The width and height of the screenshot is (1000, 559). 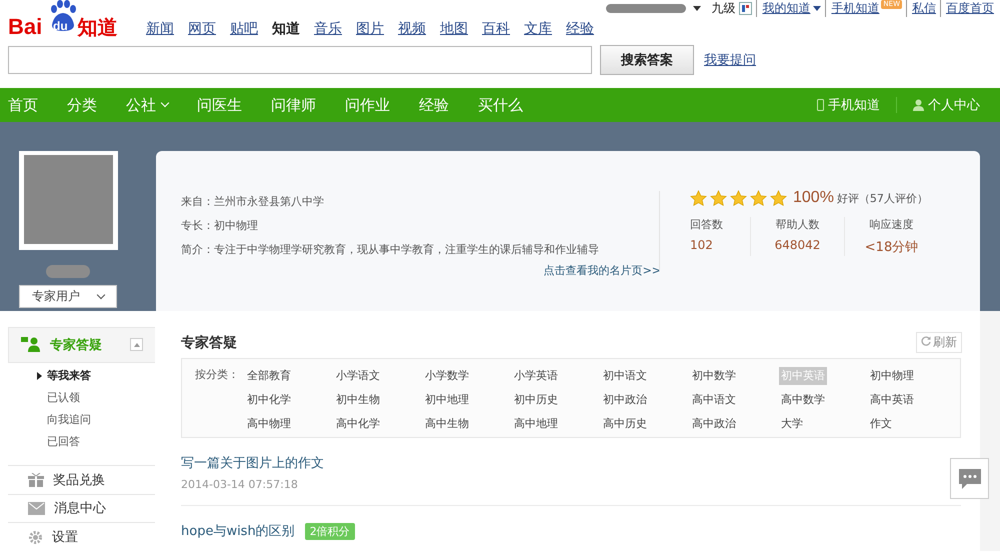 I want to click on category-link: 初中政治, so click(x=625, y=400).